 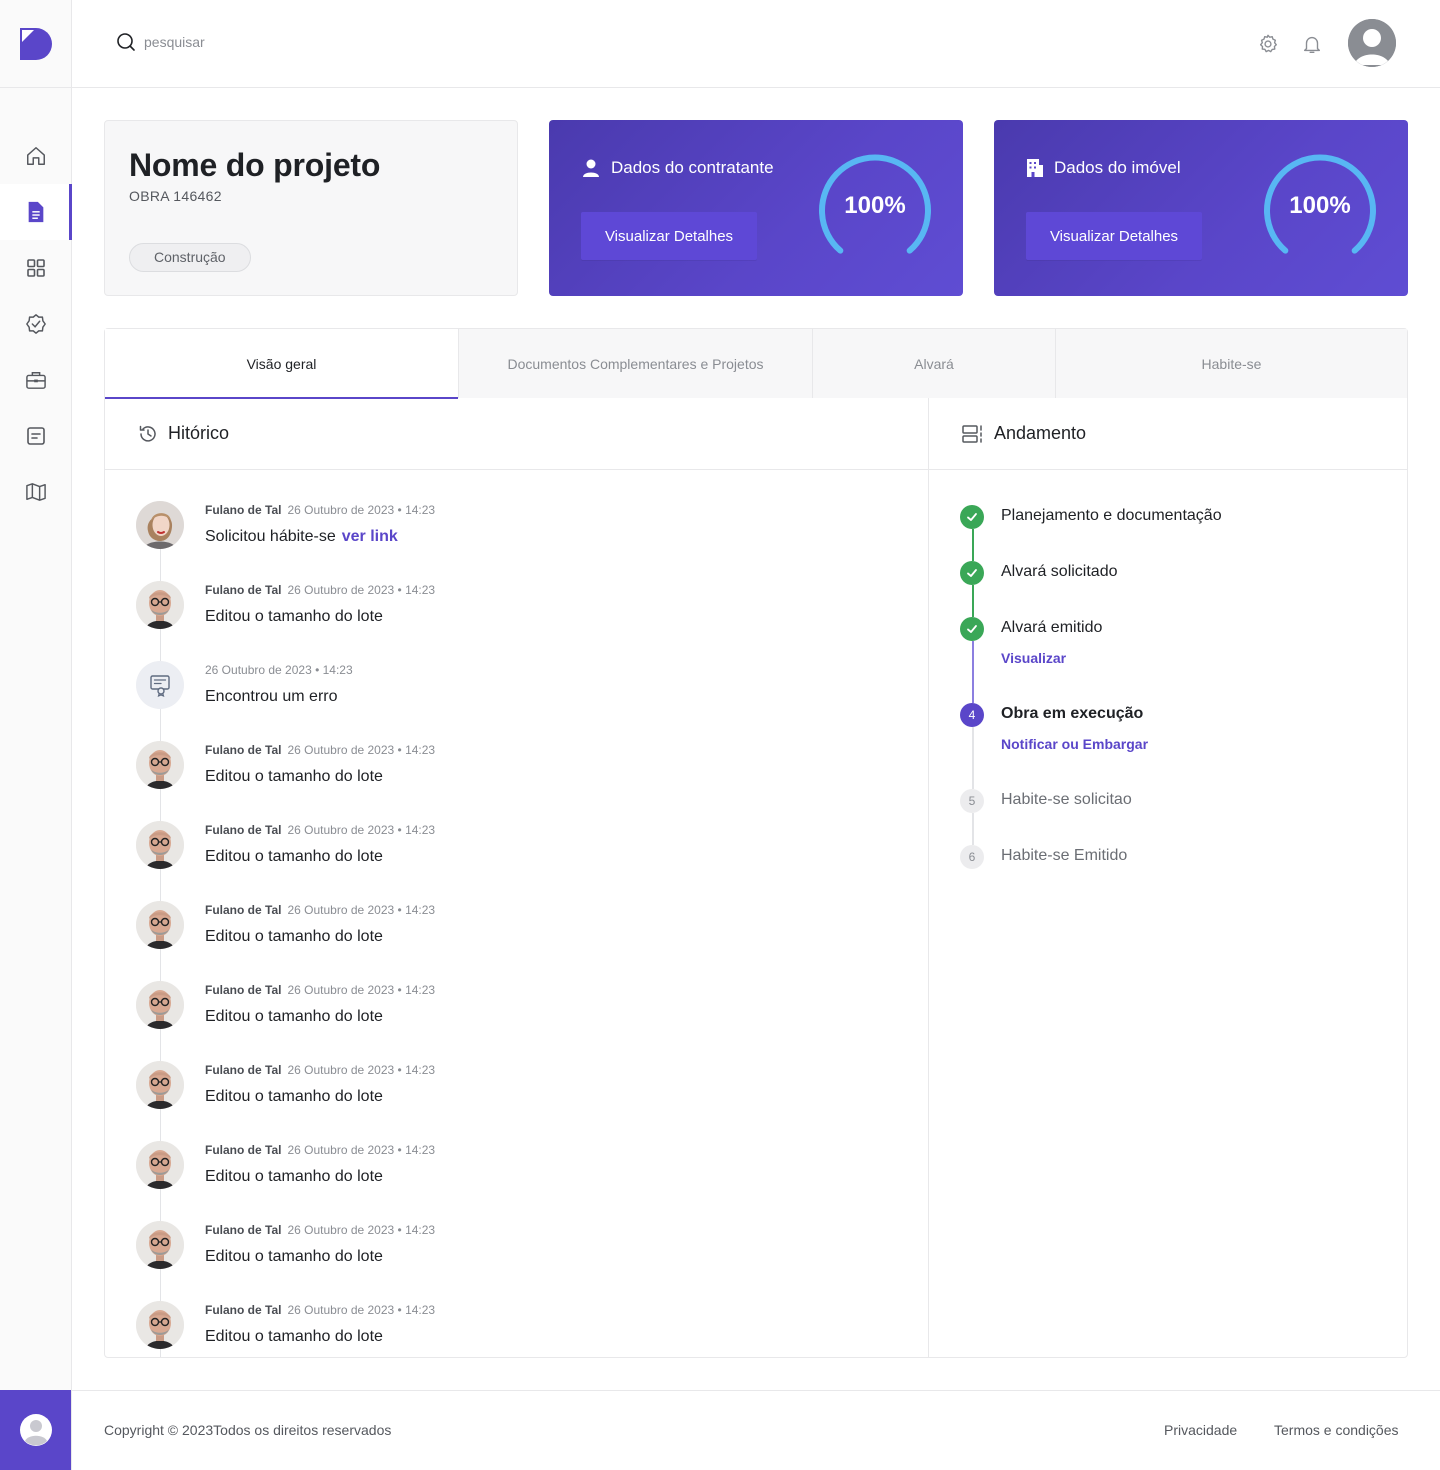 I want to click on footer-link-terms: Termos e condições, so click(x=1336, y=1430).